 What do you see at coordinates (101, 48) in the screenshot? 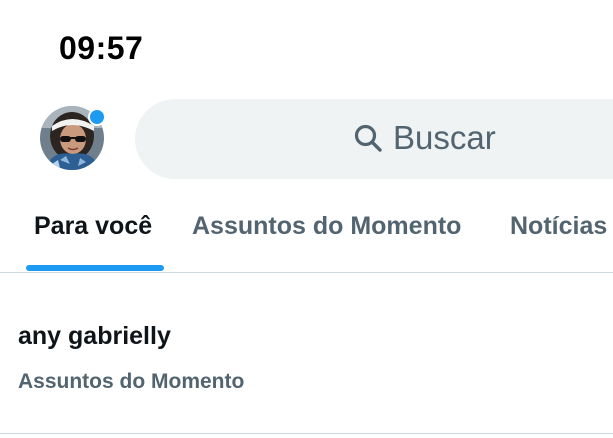
I see `status-bar-time: 09:57` at bounding box center [101, 48].